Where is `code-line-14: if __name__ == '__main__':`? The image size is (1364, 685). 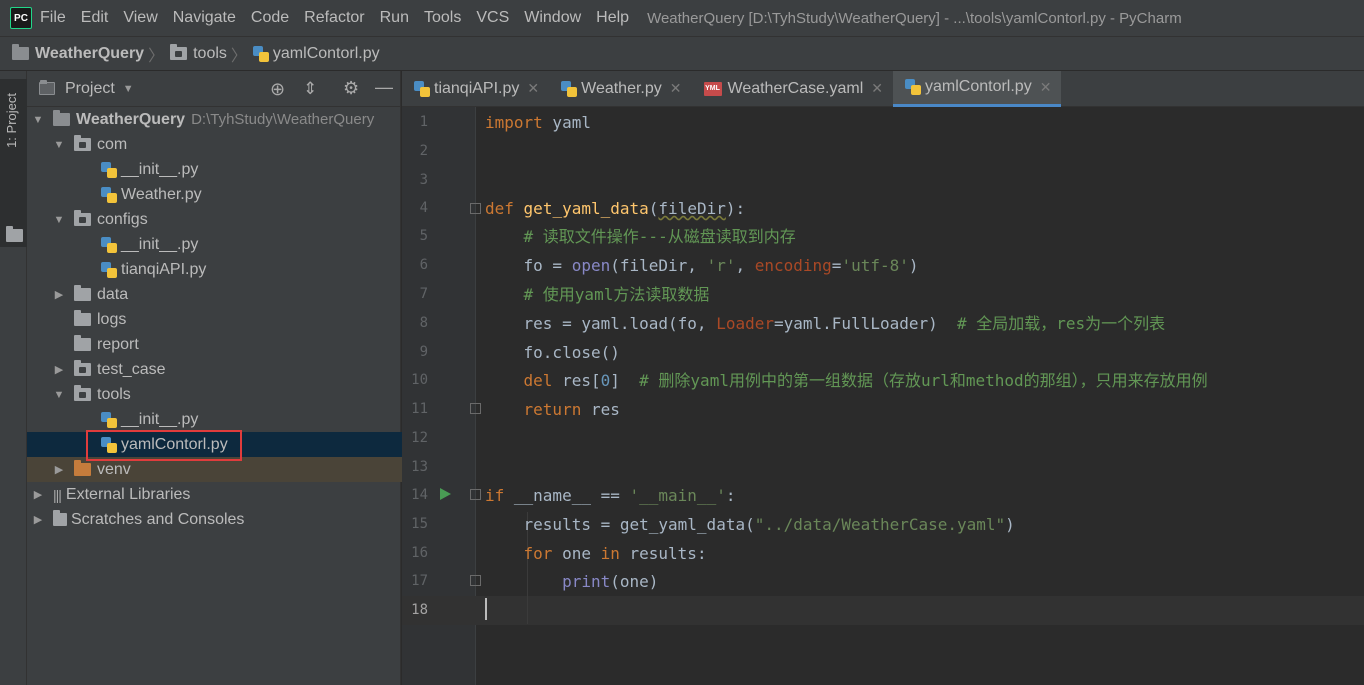 code-line-14: if __name__ == '__main__': is located at coordinates (610, 495).